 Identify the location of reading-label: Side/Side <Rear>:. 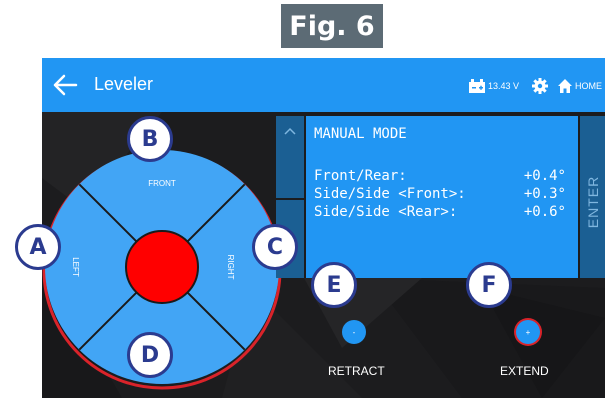
(386, 212).